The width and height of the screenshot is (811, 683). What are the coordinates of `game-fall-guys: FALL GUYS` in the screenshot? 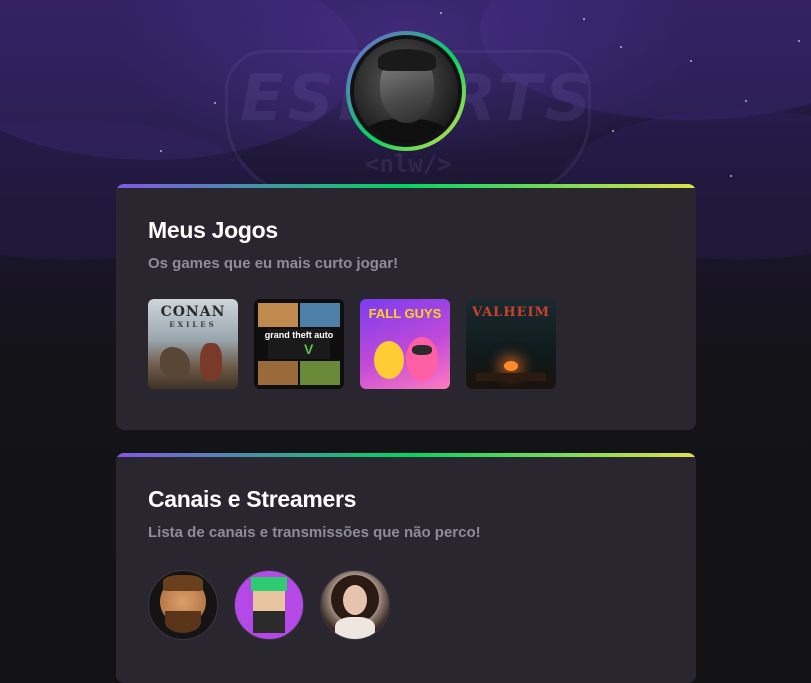 It's located at (405, 344).